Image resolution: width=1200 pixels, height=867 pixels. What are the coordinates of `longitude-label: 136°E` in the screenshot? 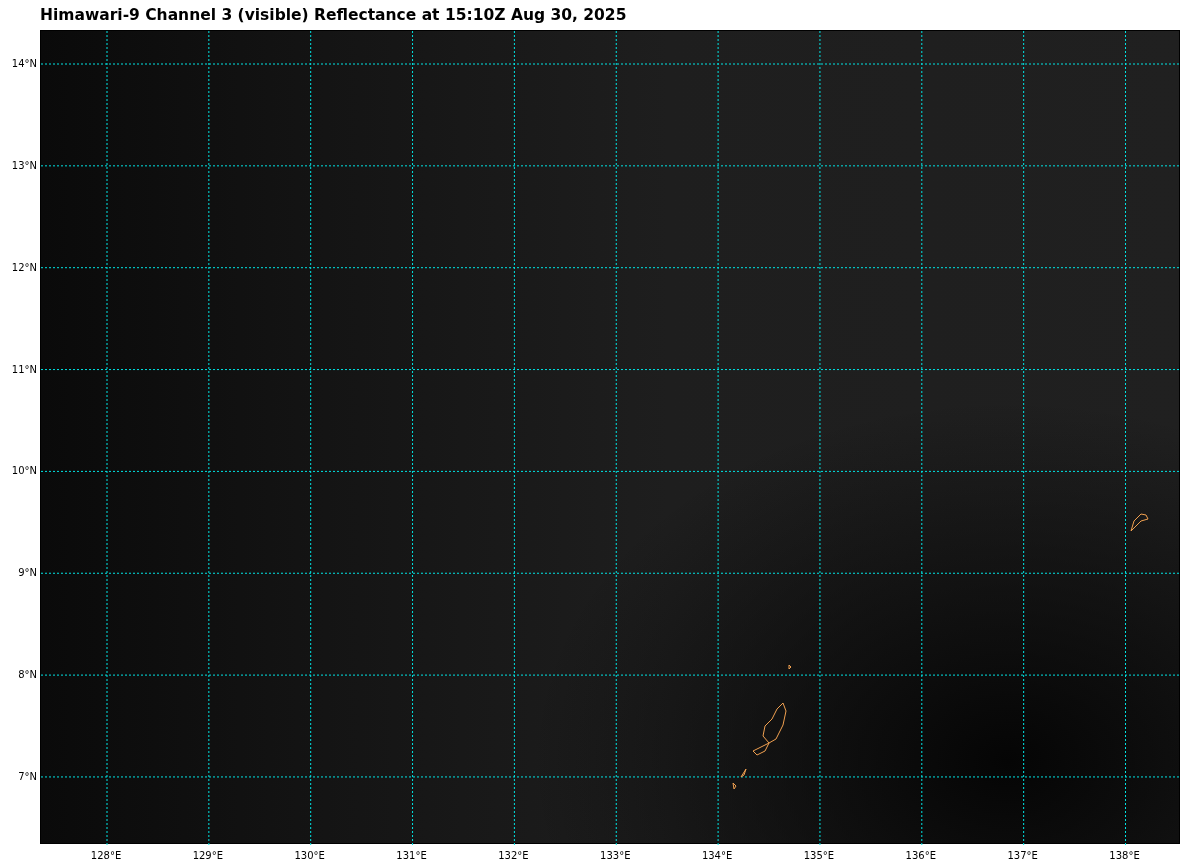 It's located at (920, 855).